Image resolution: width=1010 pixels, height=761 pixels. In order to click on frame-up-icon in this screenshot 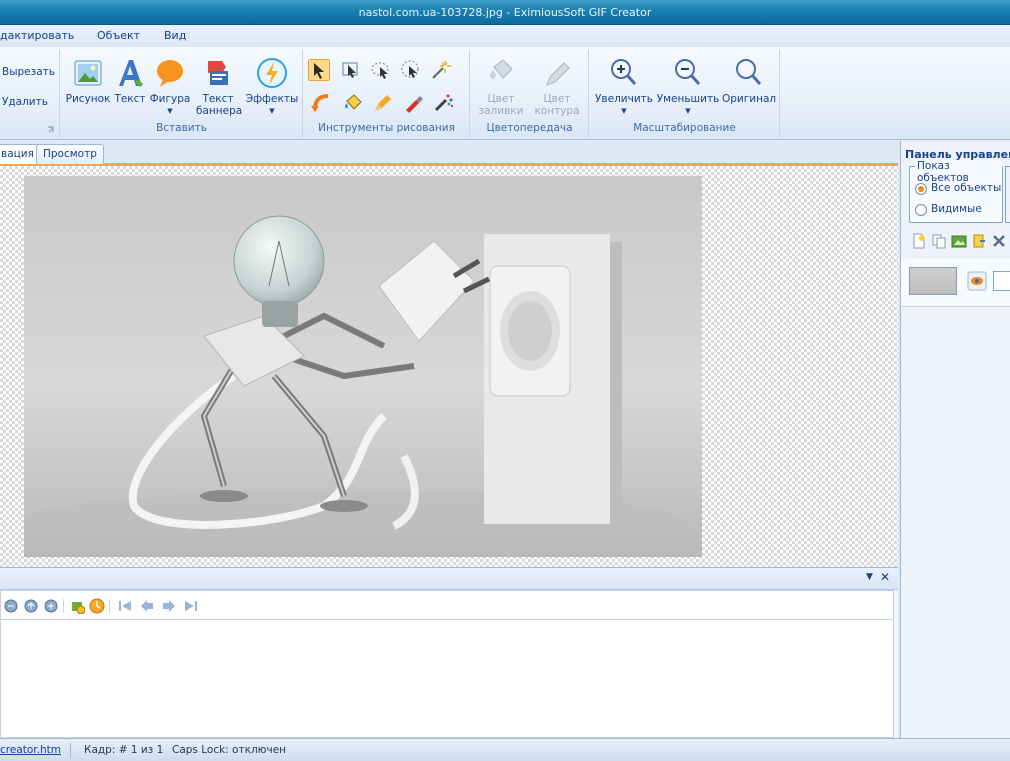, I will do `click(31, 606)`.